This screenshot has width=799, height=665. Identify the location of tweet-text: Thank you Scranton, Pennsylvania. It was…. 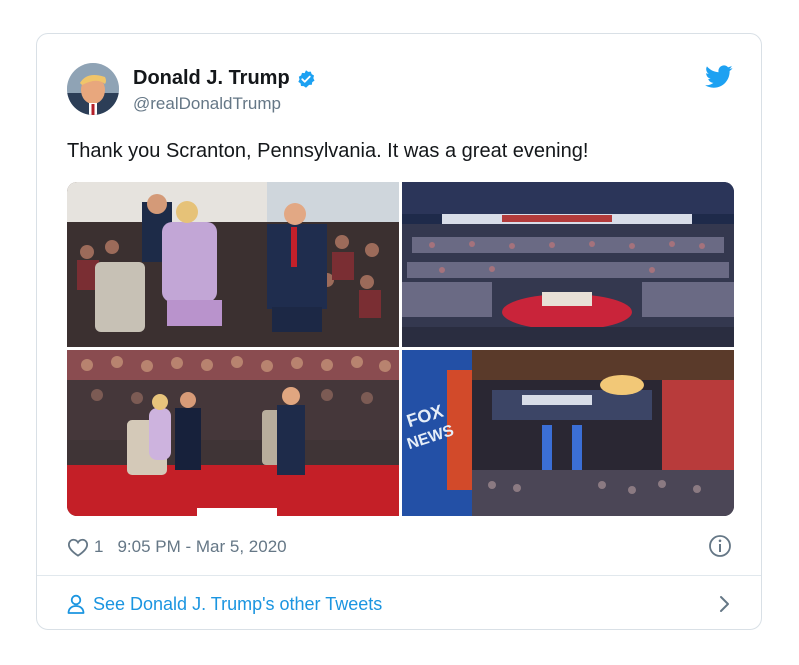
(328, 151).